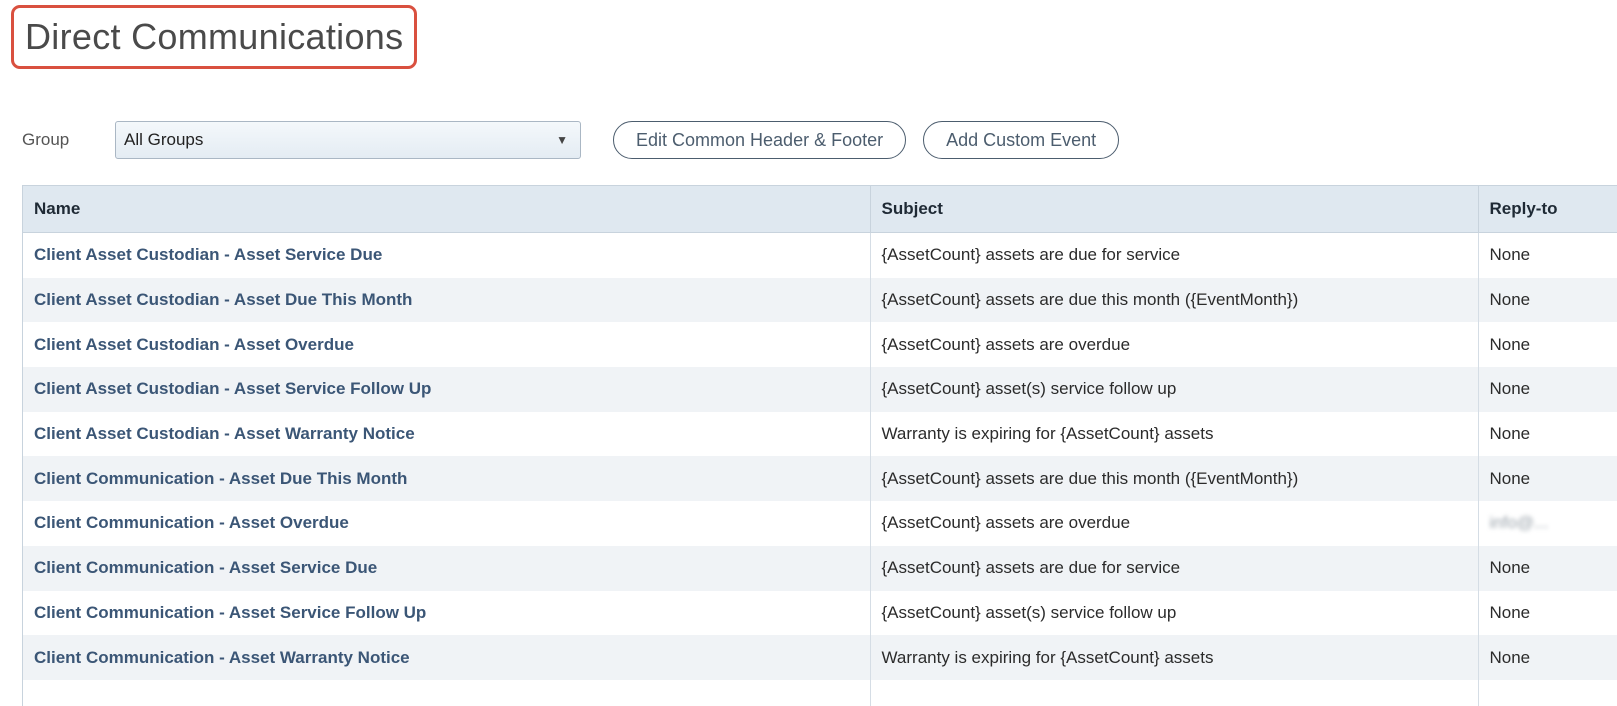 This screenshot has height=706, width=1617. I want to click on table-row, so click(820, 692).